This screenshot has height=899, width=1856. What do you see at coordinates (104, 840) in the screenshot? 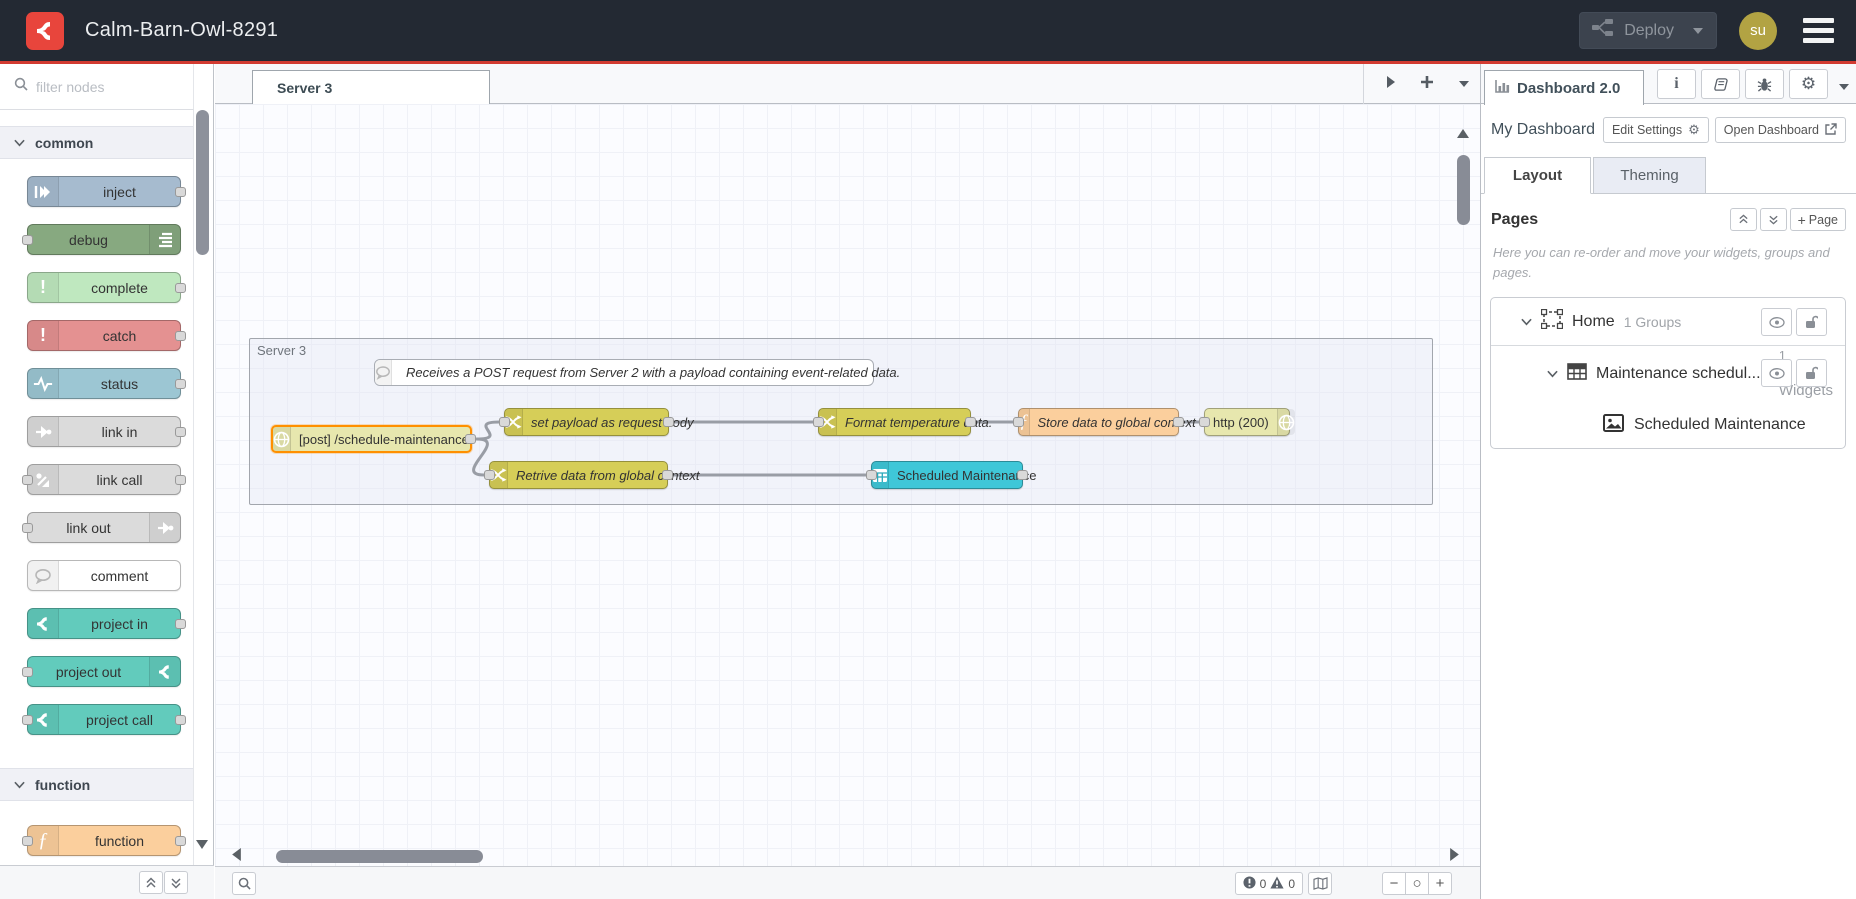
I see `palette-node-function: ƒ function` at bounding box center [104, 840].